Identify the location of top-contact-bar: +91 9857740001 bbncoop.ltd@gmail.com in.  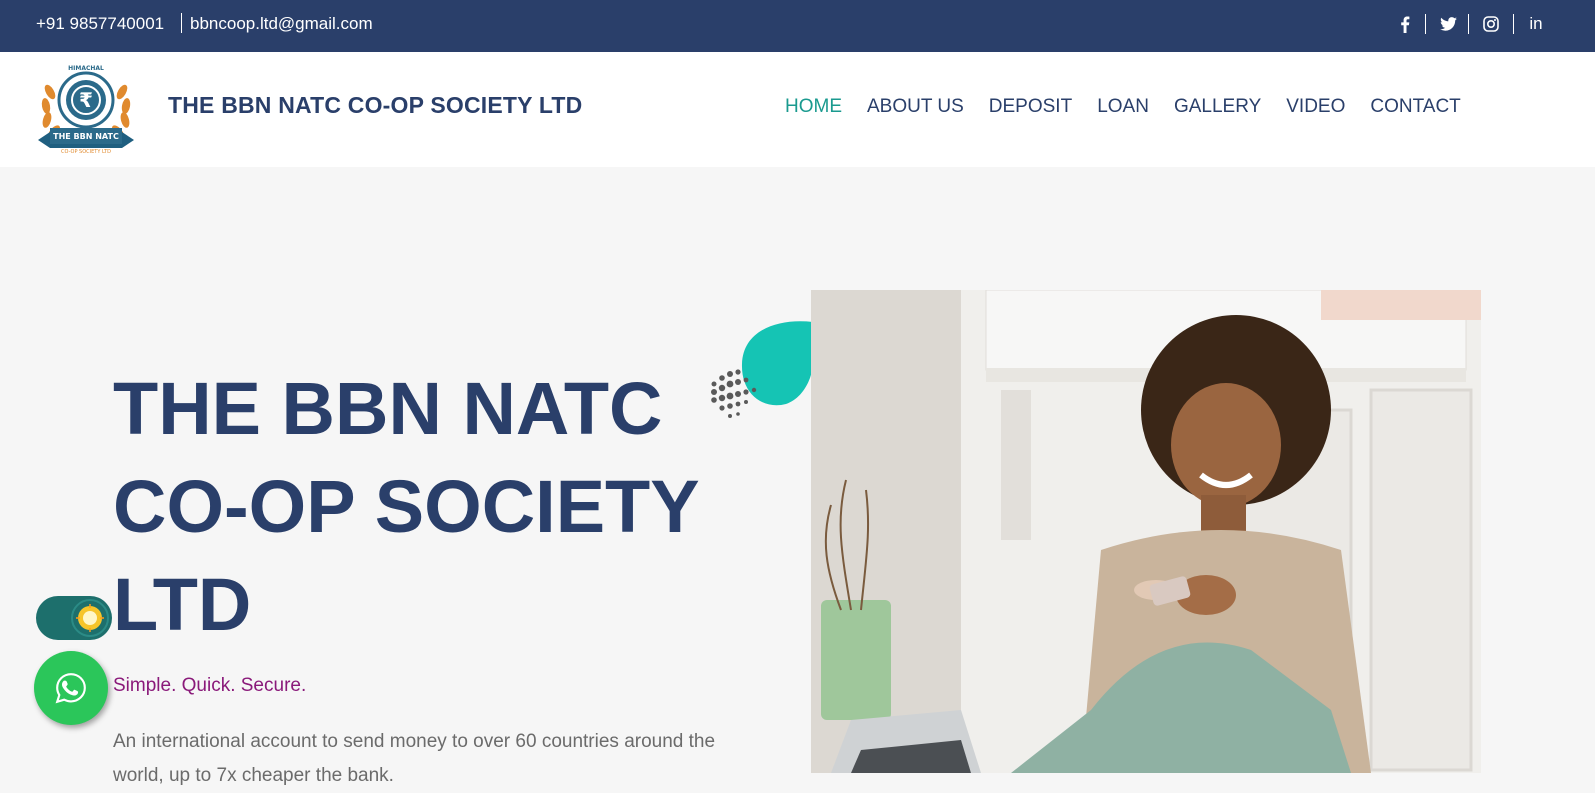
(797, 26).